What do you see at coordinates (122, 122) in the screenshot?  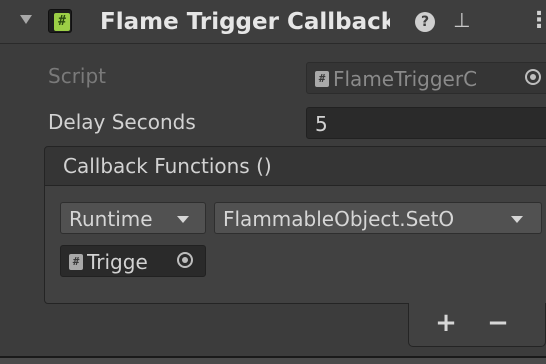 I see `delay-seconds-label: Delay Seconds` at bounding box center [122, 122].